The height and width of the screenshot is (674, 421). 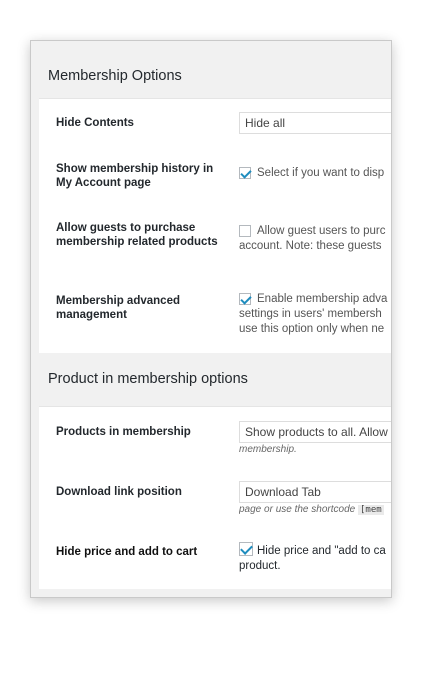 What do you see at coordinates (312, 329) in the screenshot?
I see `desc-line: use this option only when ne` at bounding box center [312, 329].